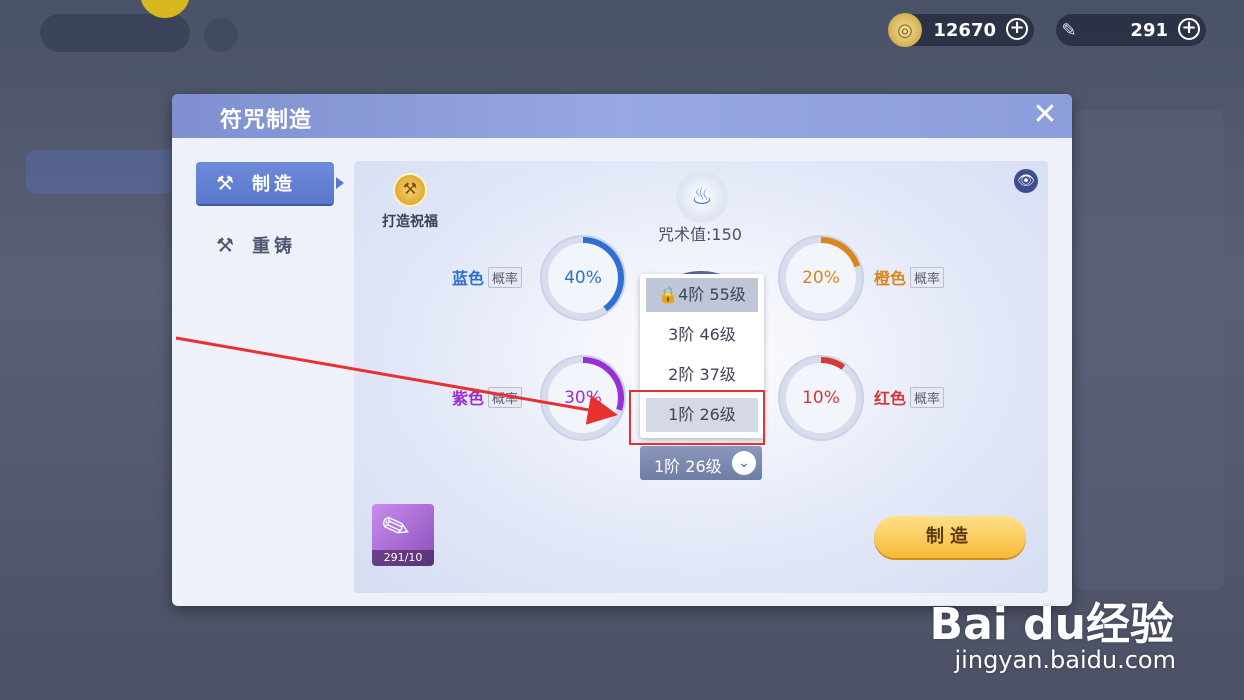 The height and width of the screenshot is (700, 1244). What do you see at coordinates (1065, 660) in the screenshot?
I see `baidu-watermark-url: jingyan.baidu.com` at bounding box center [1065, 660].